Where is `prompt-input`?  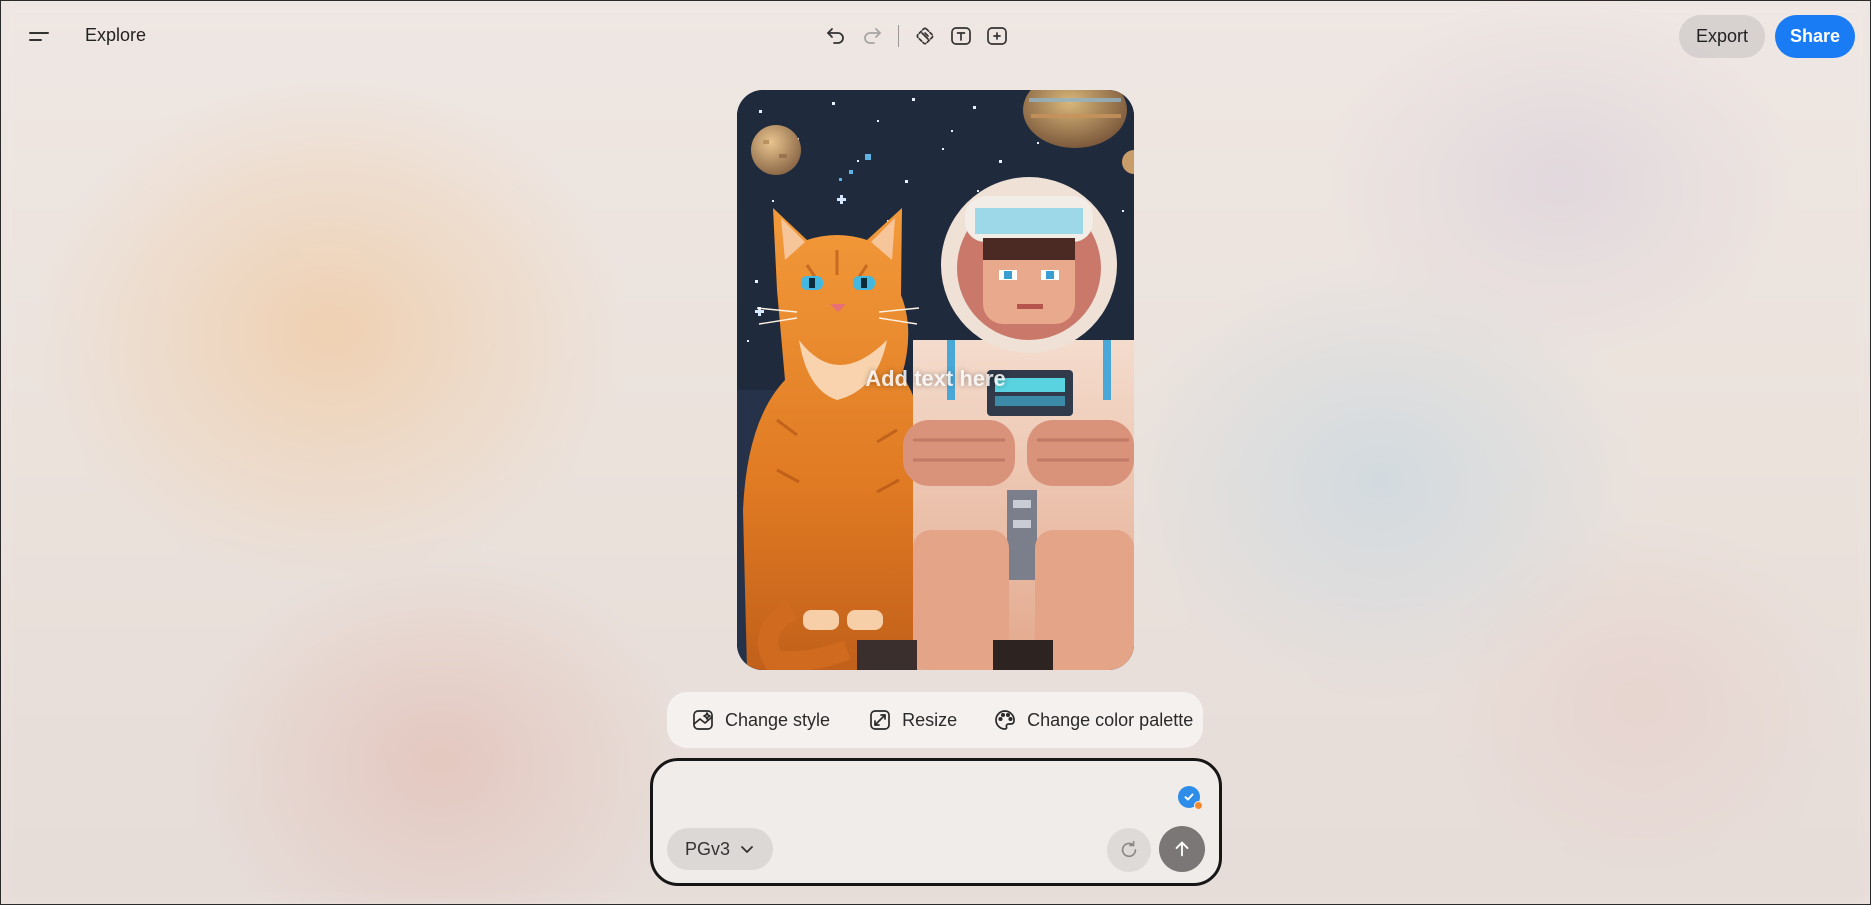 prompt-input is located at coordinates (911, 800).